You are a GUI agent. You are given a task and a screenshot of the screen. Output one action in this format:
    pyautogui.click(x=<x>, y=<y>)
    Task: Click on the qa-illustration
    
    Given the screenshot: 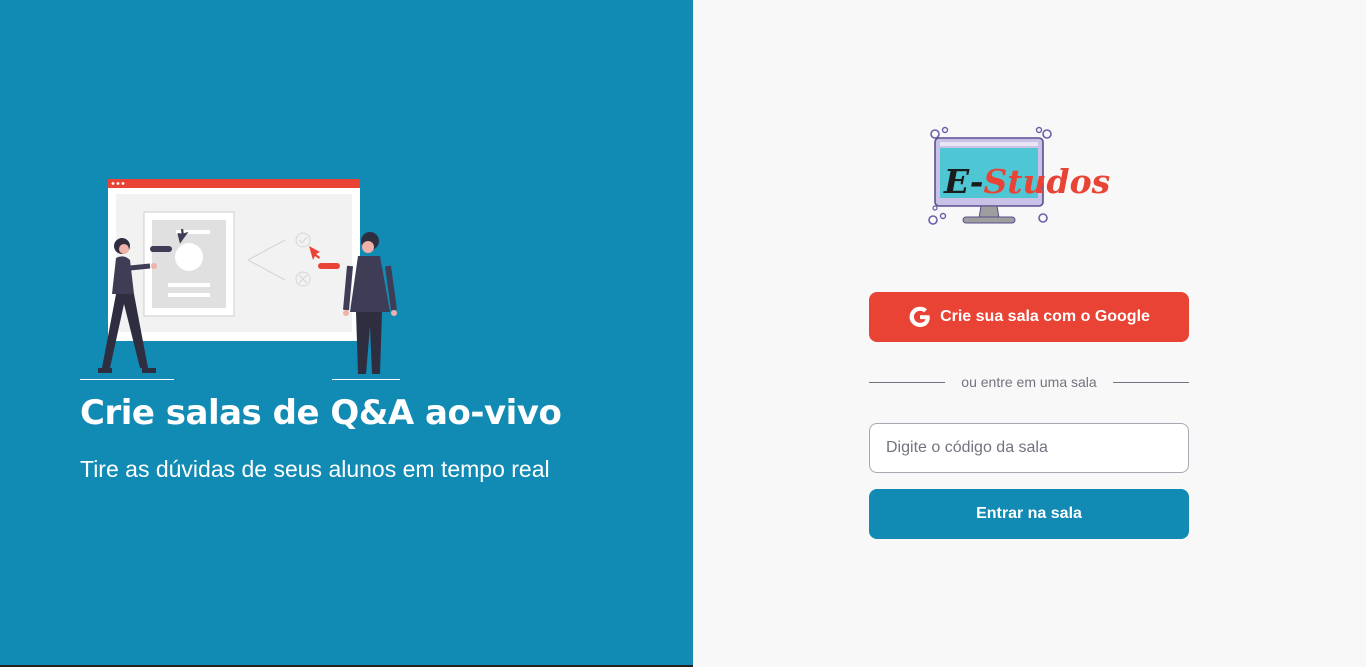 What is the action you would take?
    pyautogui.click(x=240, y=279)
    